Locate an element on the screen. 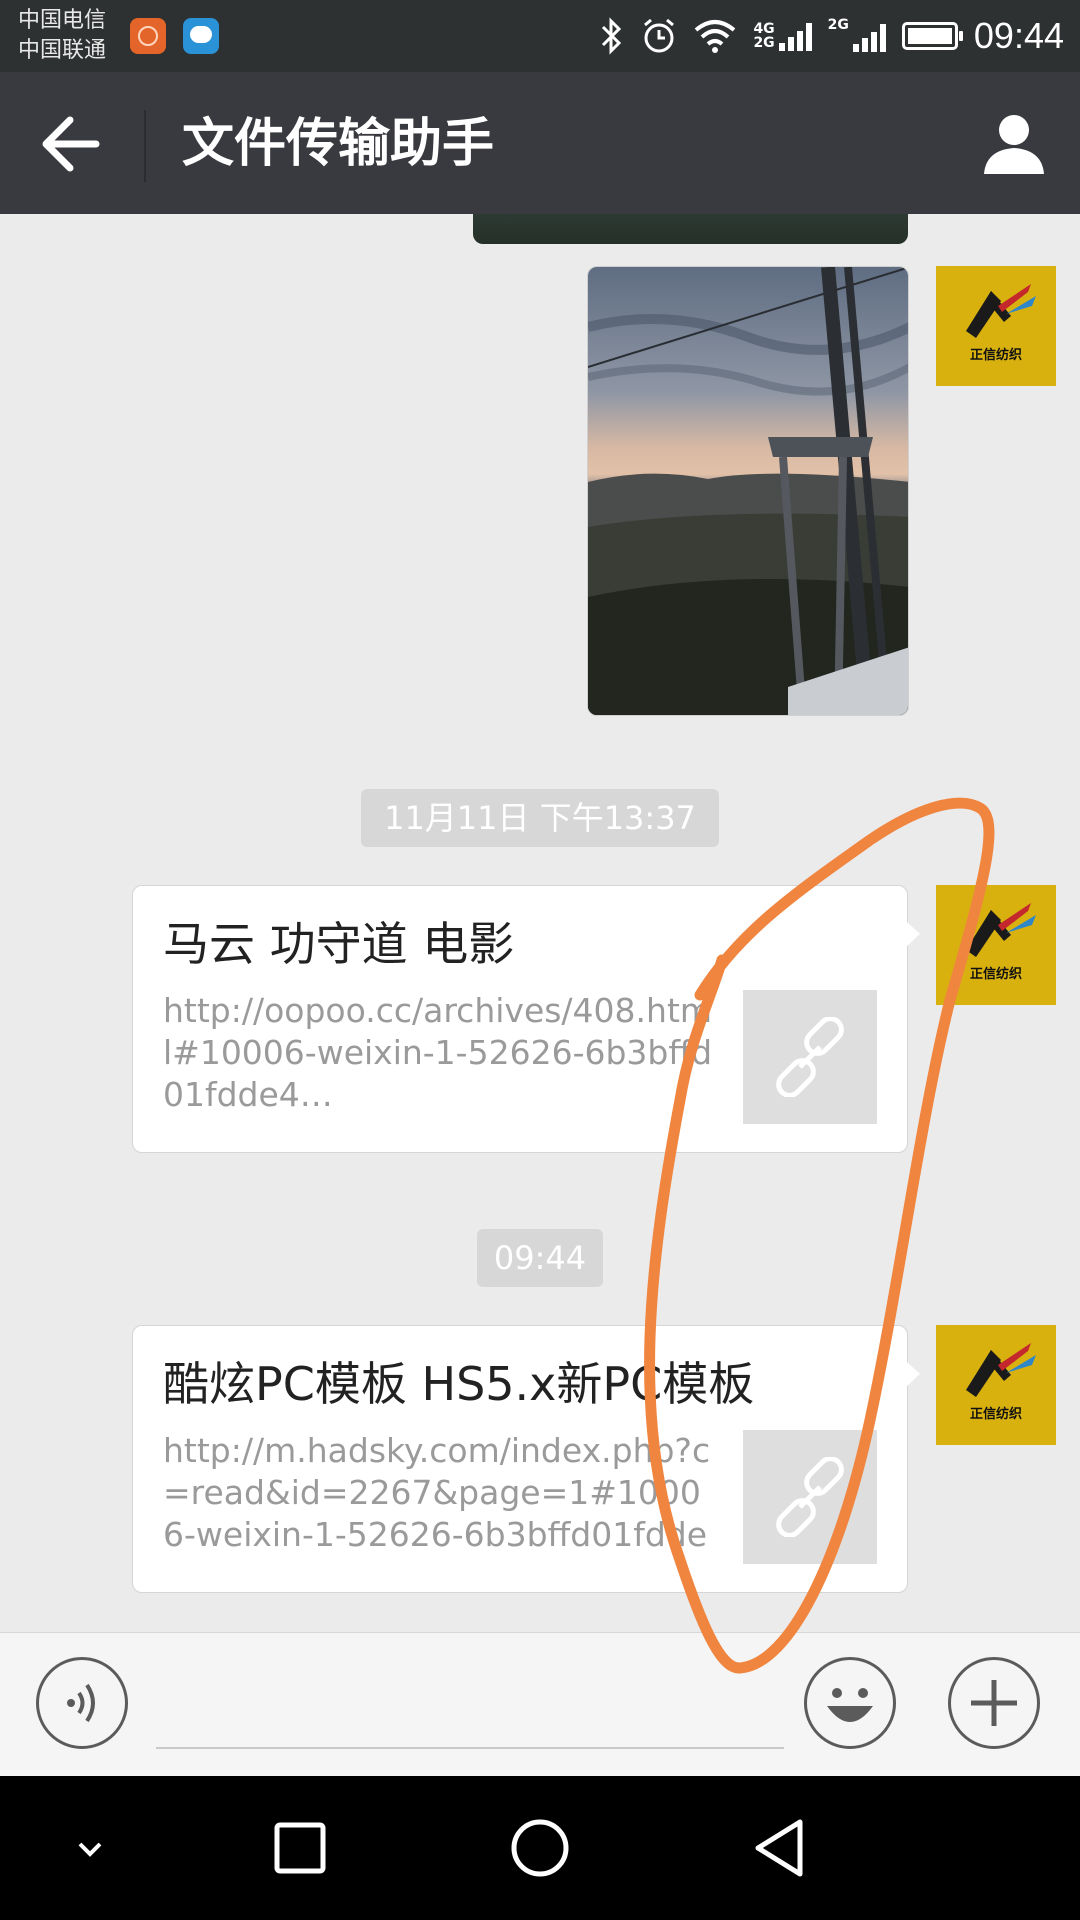 The height and width of the screenshot is (1920, 1080). plus-icon is located at coordinates (994, 1703).